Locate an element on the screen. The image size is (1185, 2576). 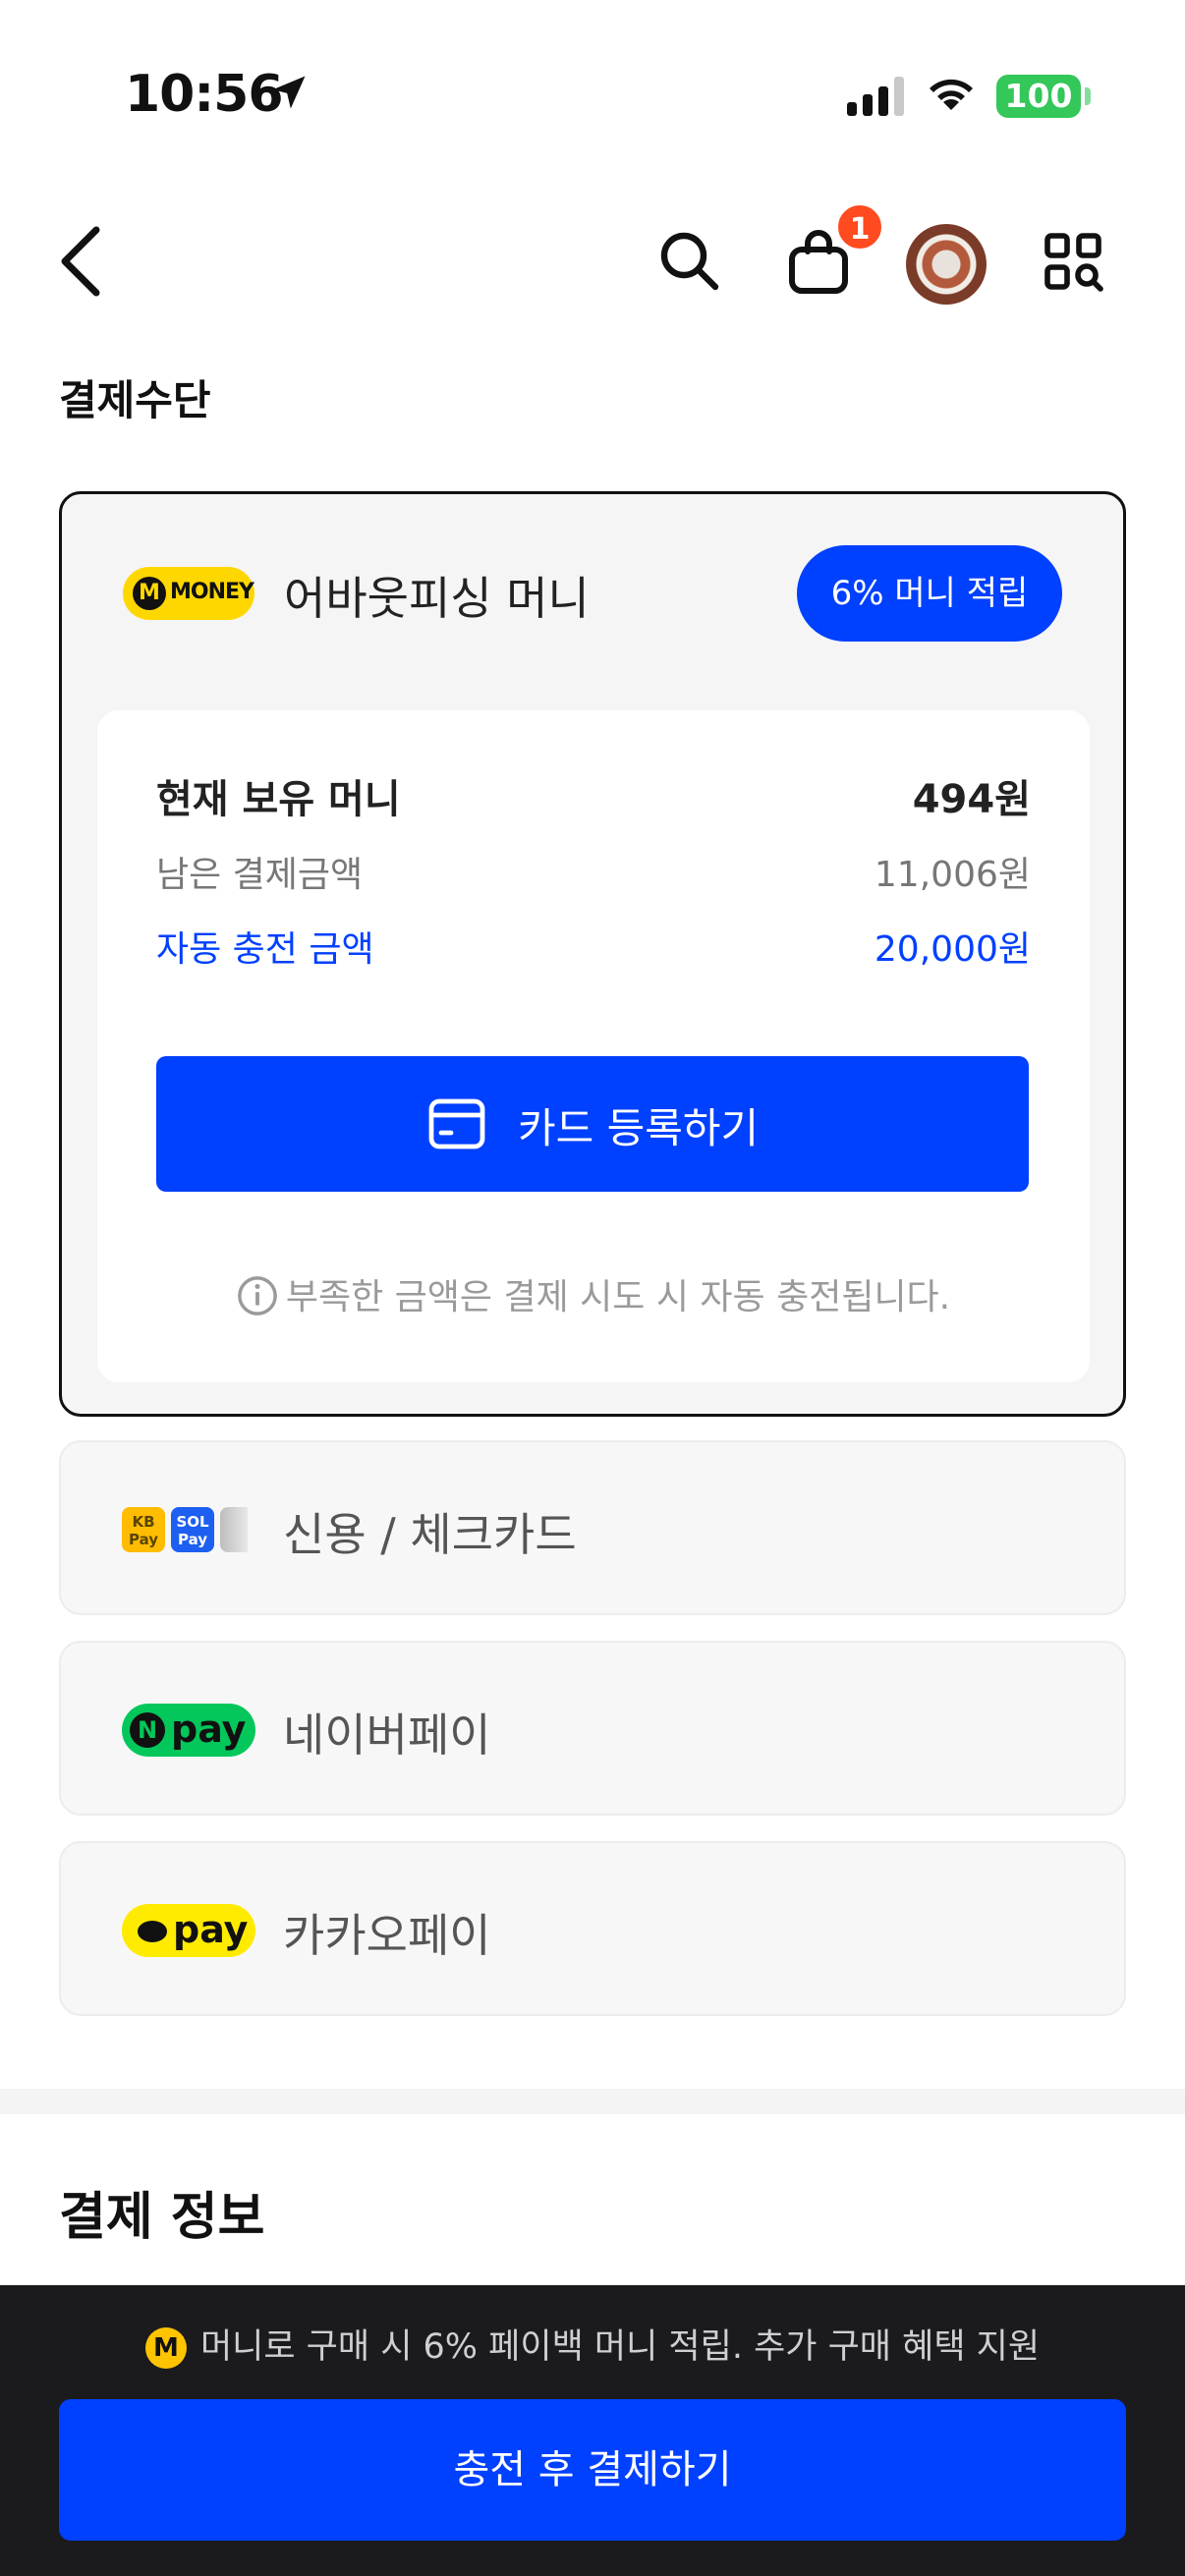
balance-value: 494원 is located at coordinates (972, 799).